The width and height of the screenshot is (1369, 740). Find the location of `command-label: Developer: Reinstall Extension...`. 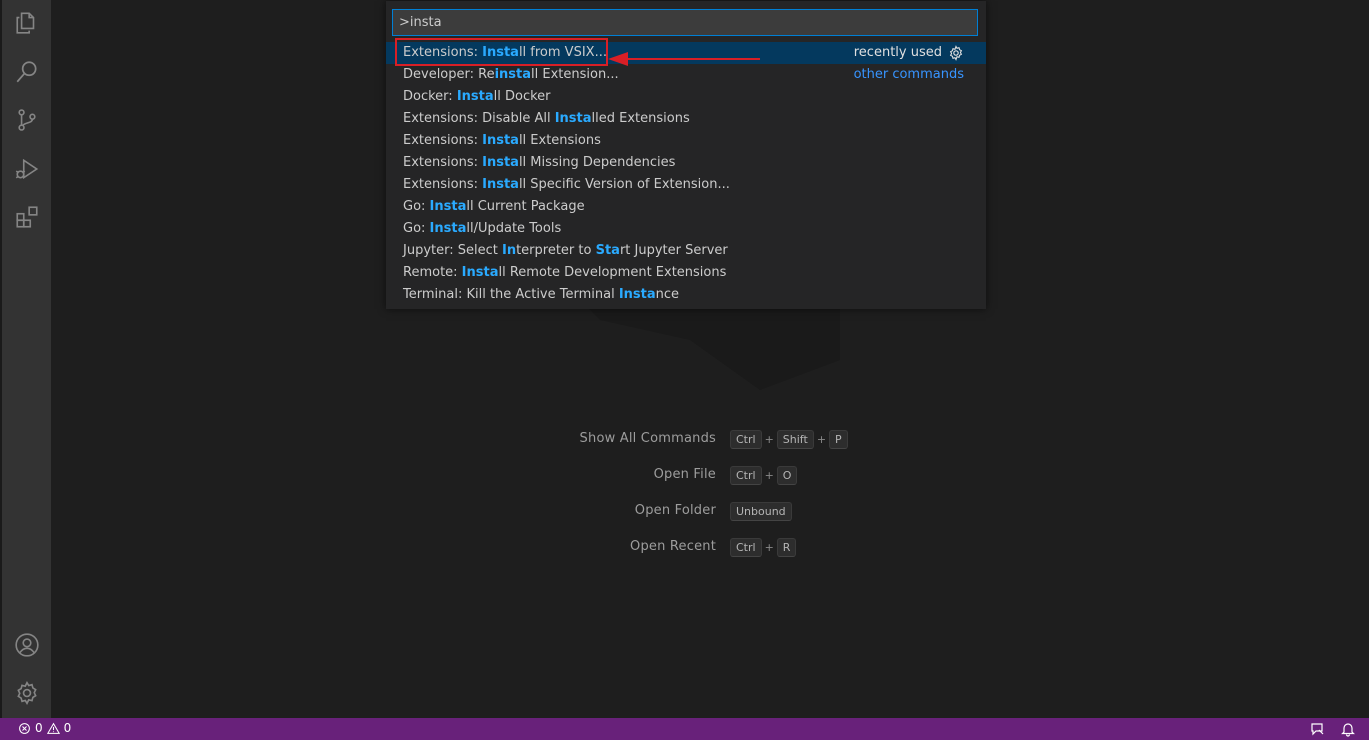

command-label: Developer: Reinstall Extension... is located at coordinates (511, 74).